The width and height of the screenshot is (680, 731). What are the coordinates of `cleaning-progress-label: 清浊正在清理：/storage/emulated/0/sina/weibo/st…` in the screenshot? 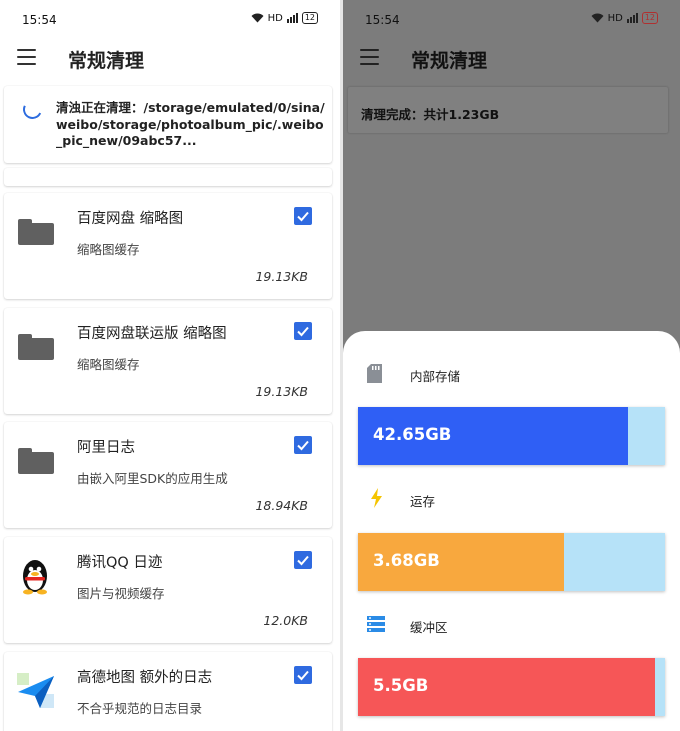 It's located at (190, 124).